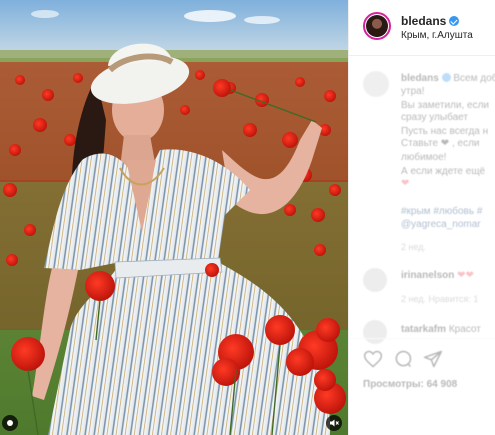 The height and width of the screenshot is (435, 495). Describe the element at coordinates (440, 143) in the screenshot. I see `caption-line: Ставьте ❤ , если` at that location.